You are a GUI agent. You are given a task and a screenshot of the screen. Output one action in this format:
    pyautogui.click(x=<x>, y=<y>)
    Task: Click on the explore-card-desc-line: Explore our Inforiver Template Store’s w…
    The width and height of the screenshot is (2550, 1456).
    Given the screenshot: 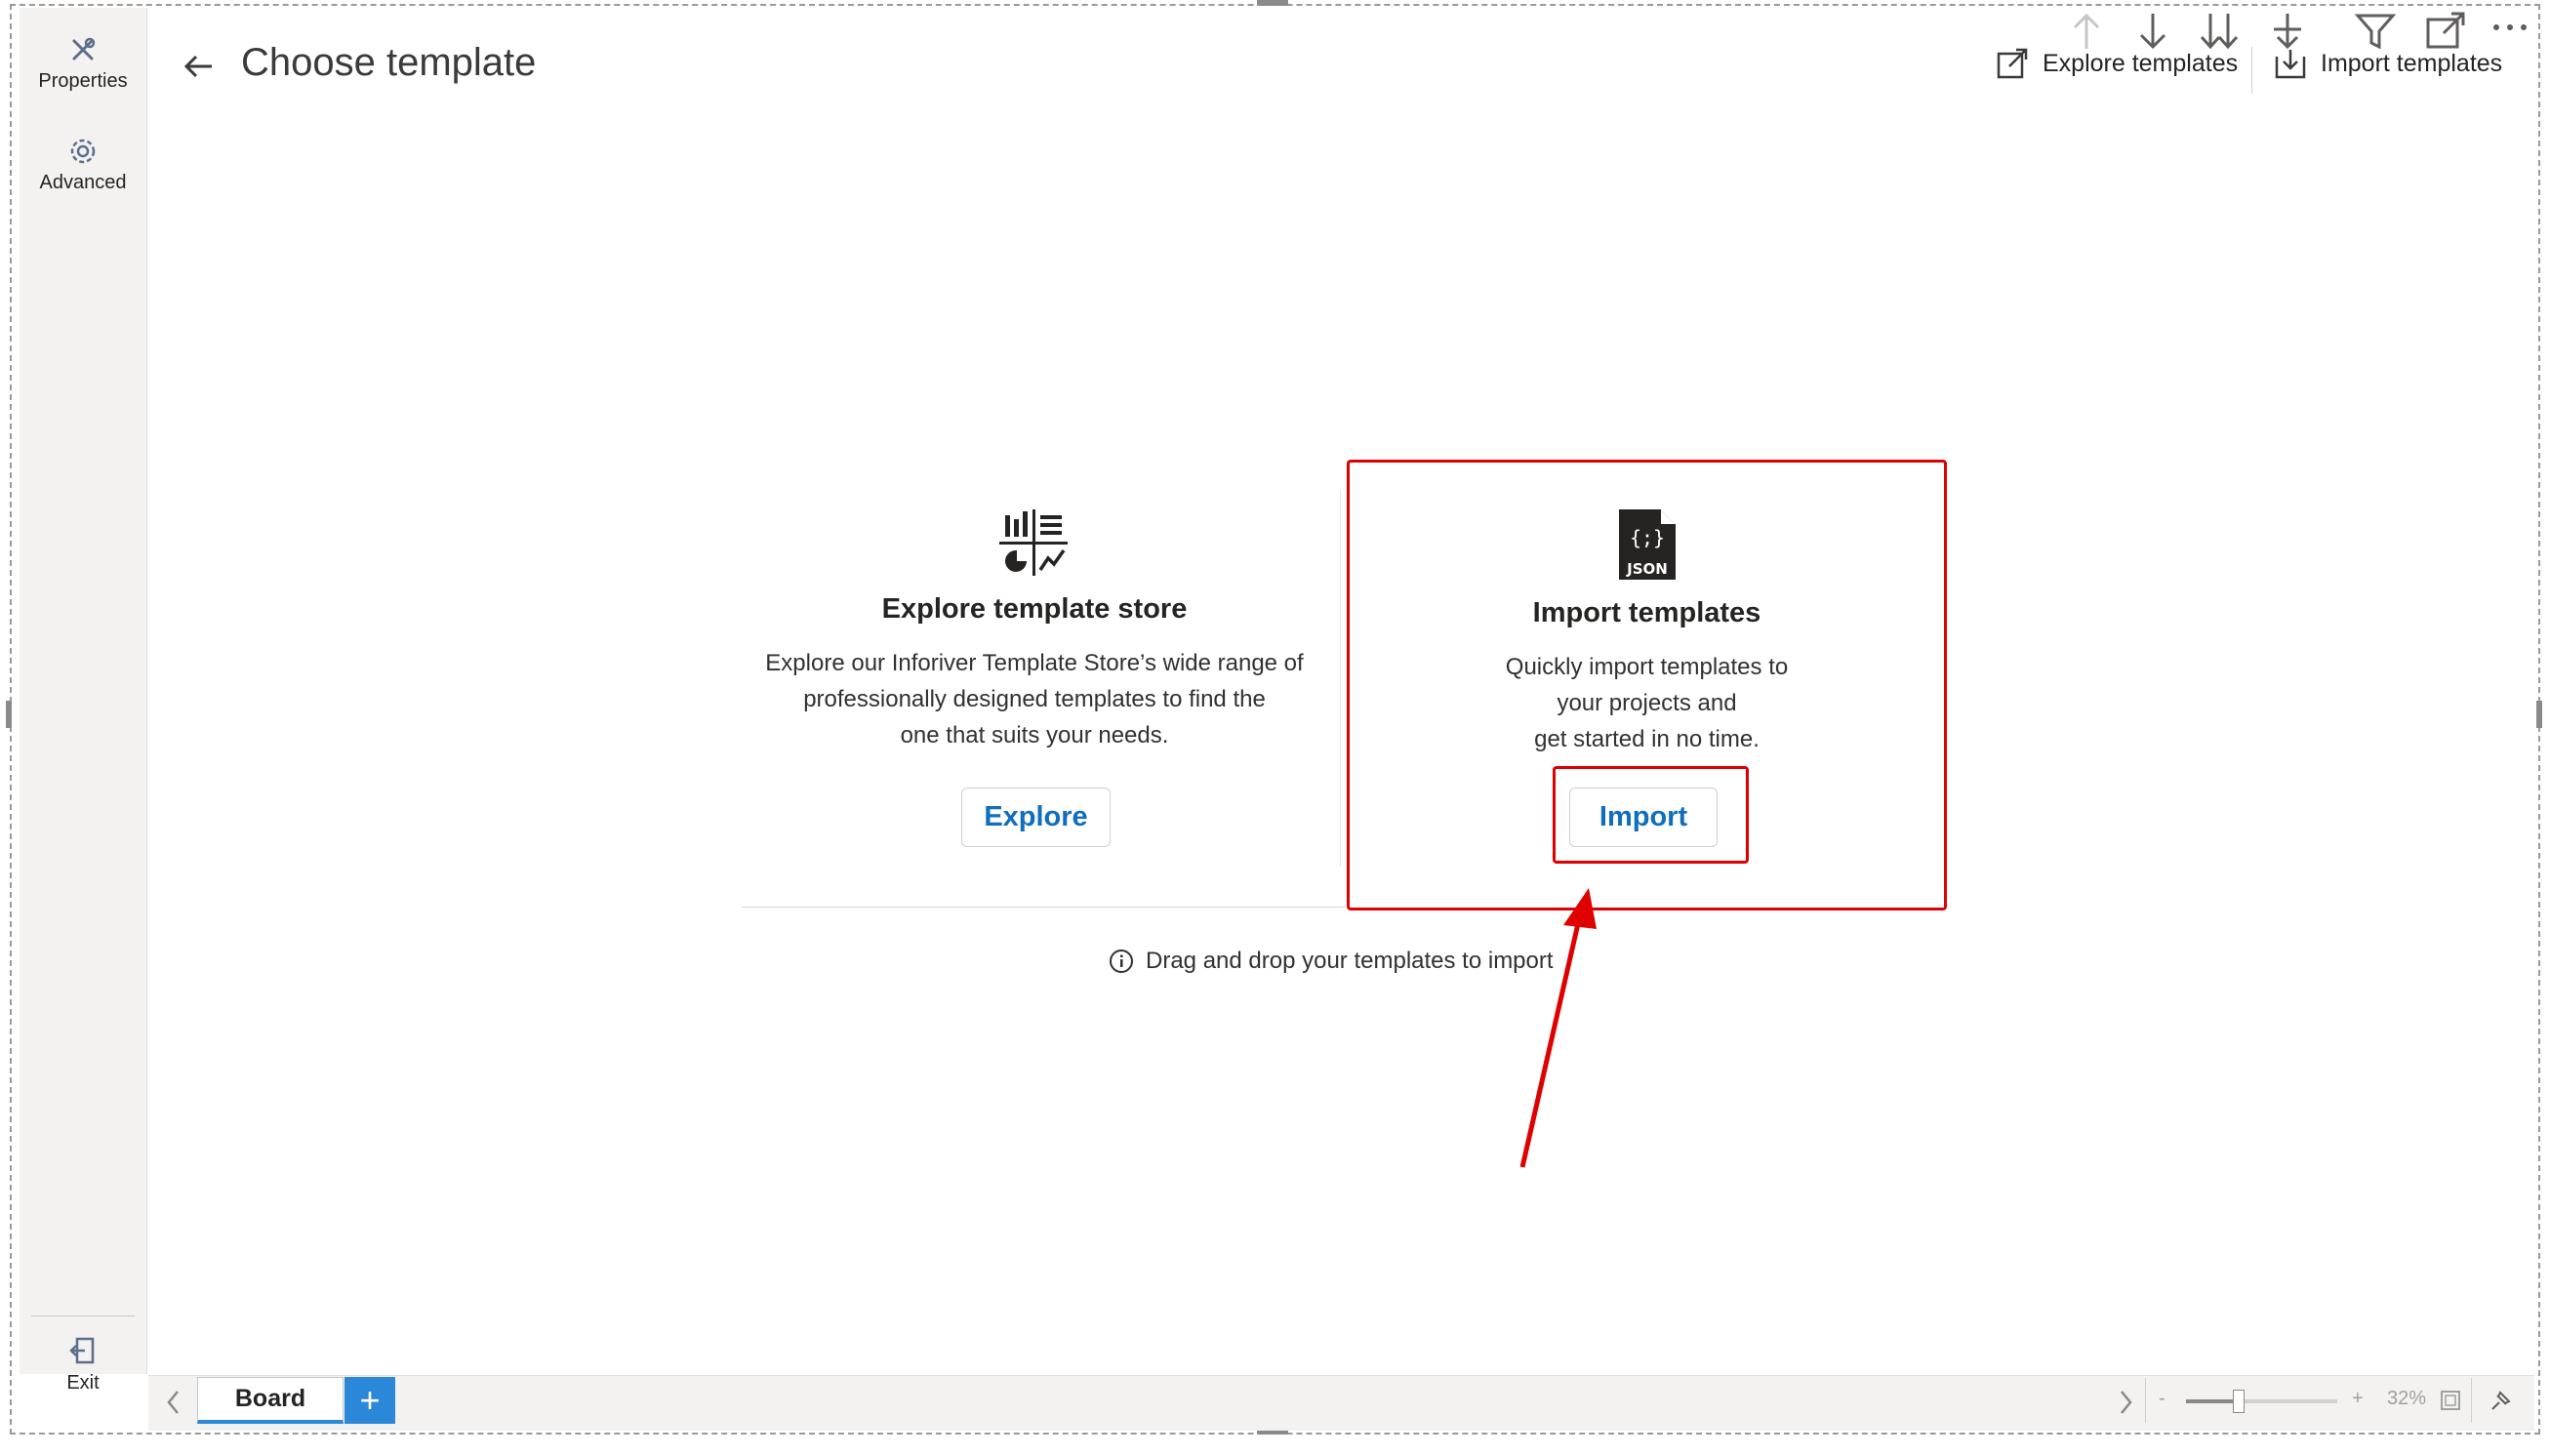 What is the action you would take?
    pyautogui.click(x=1034, y=663)
    